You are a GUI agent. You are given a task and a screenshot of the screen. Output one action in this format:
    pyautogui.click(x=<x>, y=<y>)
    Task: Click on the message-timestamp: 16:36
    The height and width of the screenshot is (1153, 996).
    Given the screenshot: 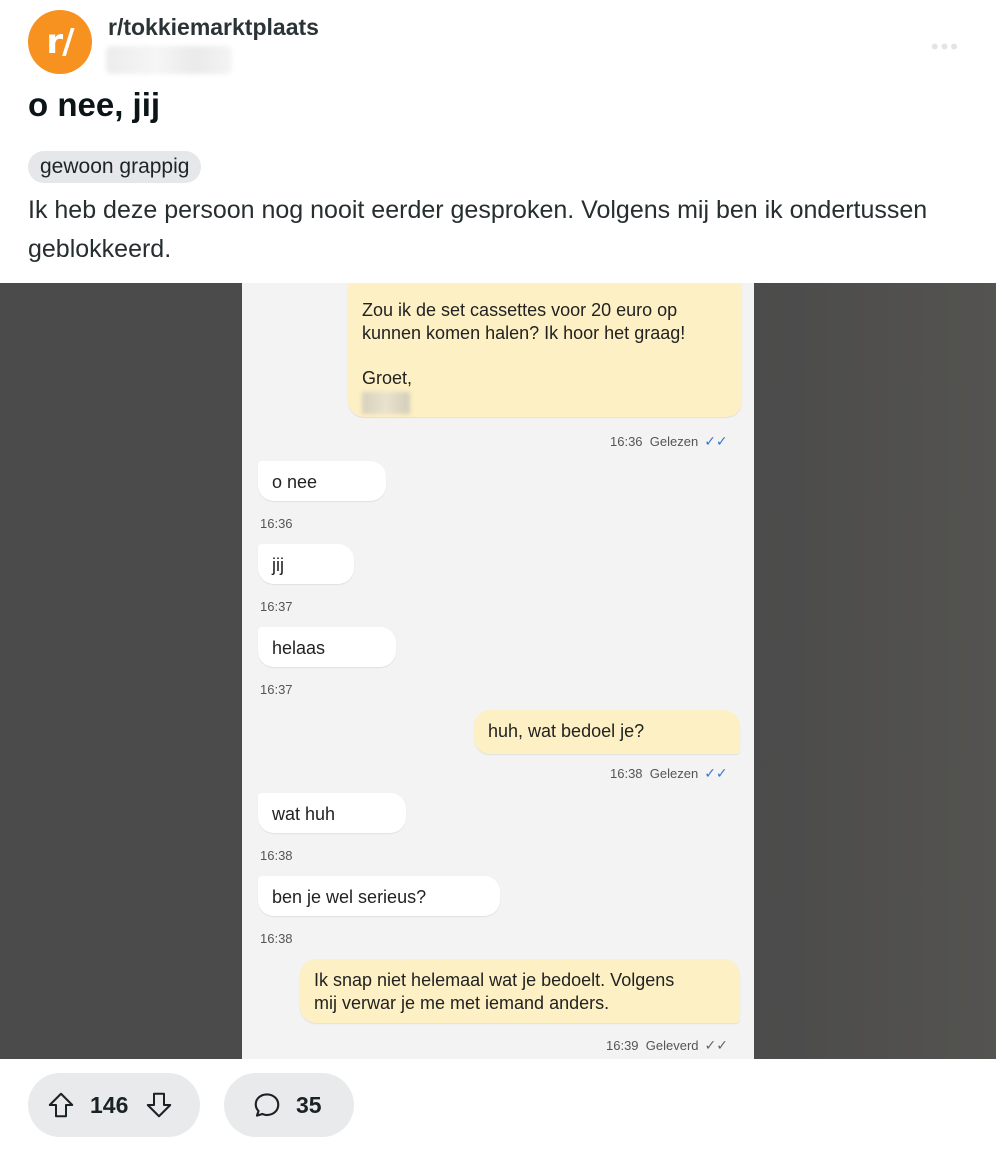 What is the action you would take?
    pyautogui.click(x=276, y=523)
    